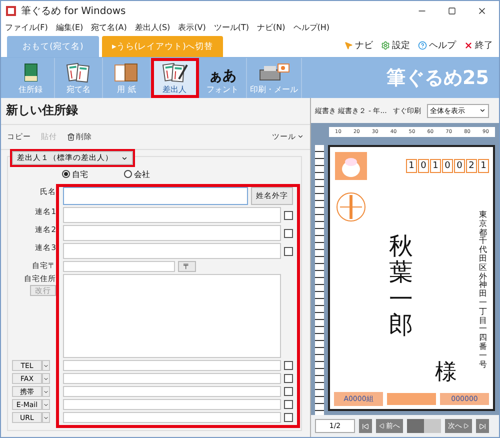 This screenshot has width=500, height=438. What do you see at coordinates (71, 136) in the screenshot?
I see `trash-icon` at bounding box center [71, 136].